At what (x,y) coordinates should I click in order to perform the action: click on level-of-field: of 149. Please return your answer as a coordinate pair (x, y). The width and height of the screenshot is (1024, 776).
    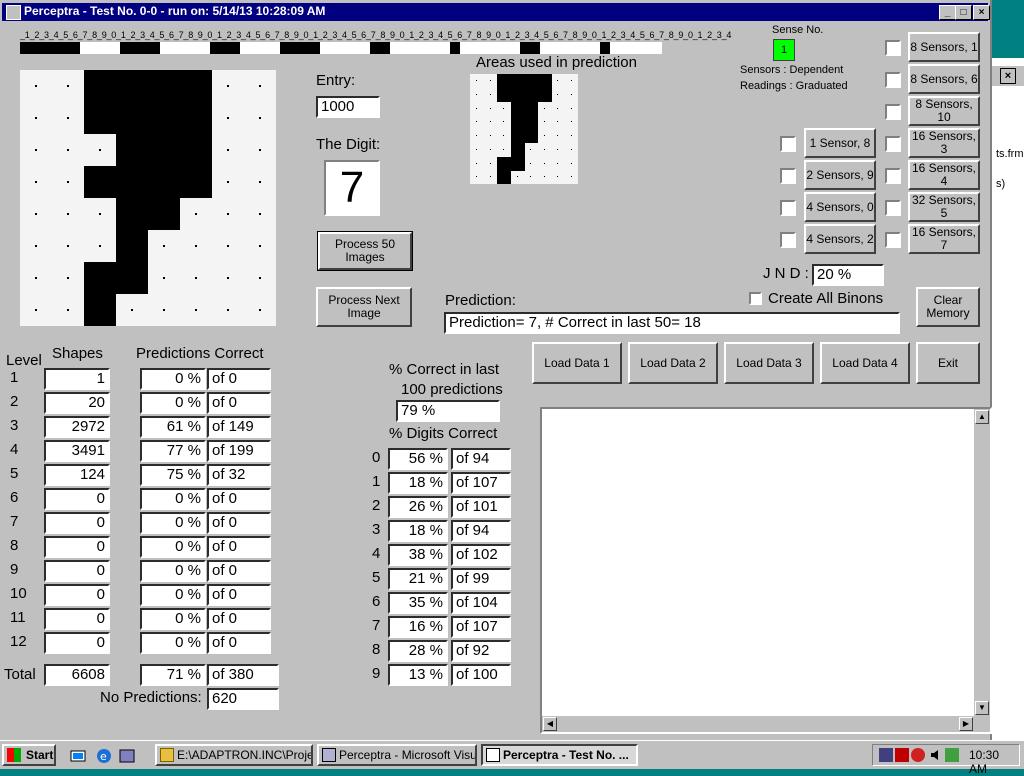
    Looking at the image, I should click on (239, 427).